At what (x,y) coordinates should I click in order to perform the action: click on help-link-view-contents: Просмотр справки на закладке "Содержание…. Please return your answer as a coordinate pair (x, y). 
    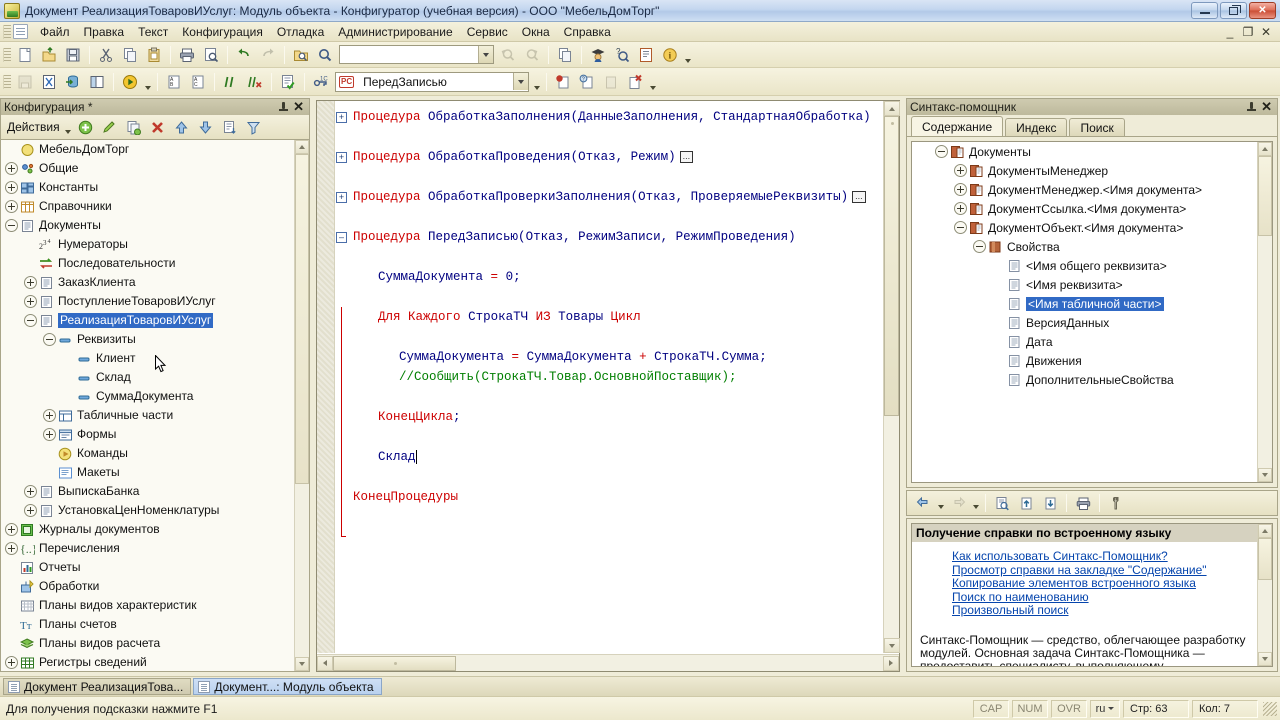
    Looking at the image, I should click on (1084, 570).